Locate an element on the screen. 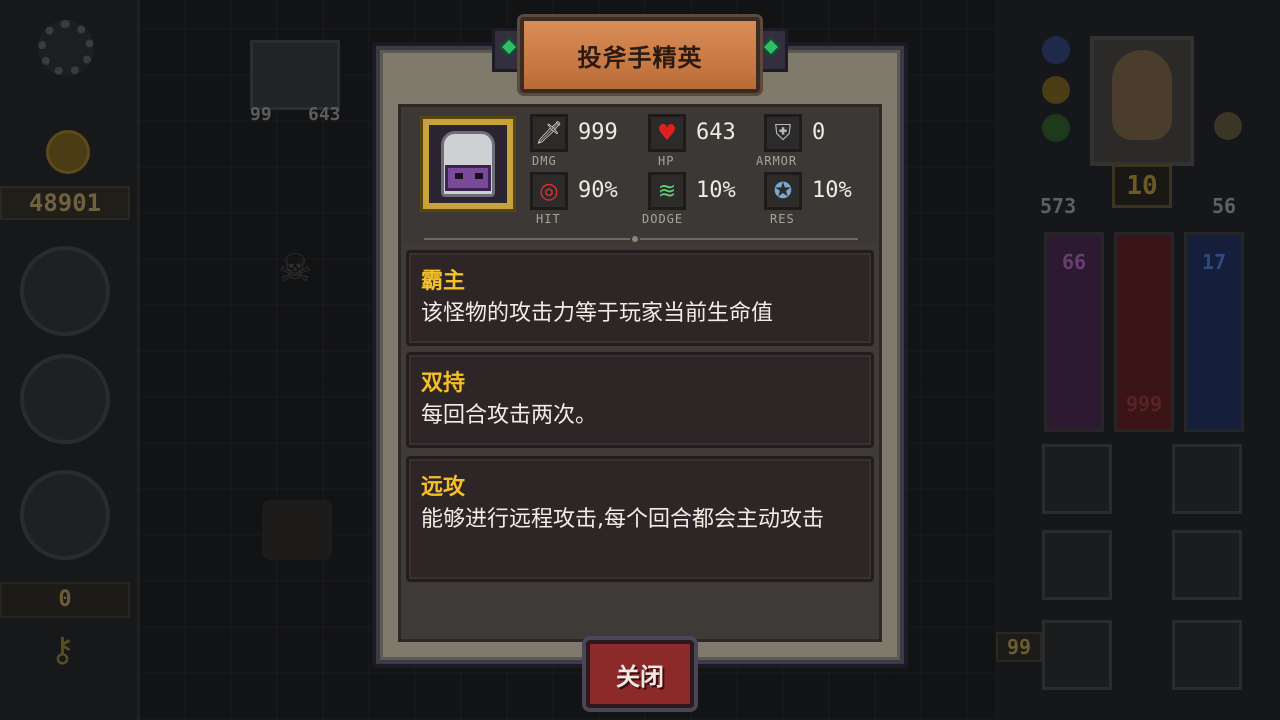 Image resolution: width=1280 pixels, height=720 pixels. settings-gear-icon is located at coordinates (66, 48).